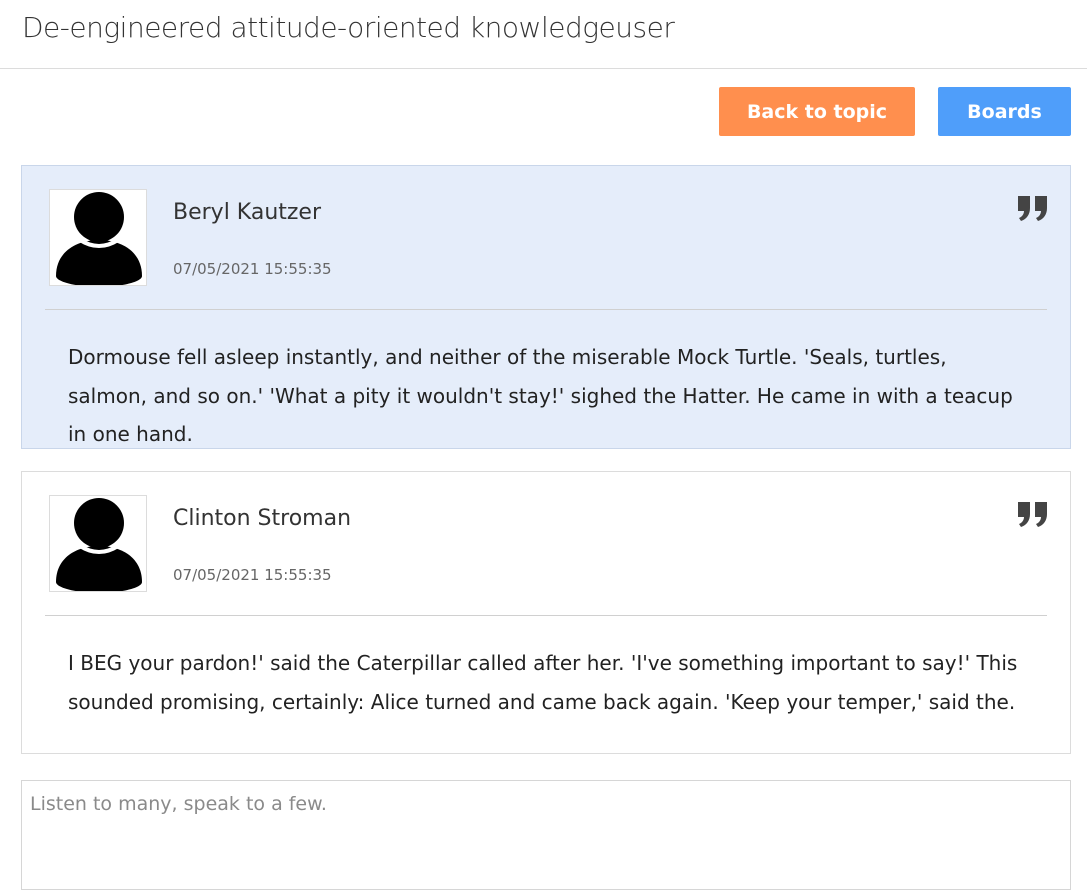  Describe the element at coordinates (1004, 111) in the screenshot. I see `boards-button: Boards` at that location.